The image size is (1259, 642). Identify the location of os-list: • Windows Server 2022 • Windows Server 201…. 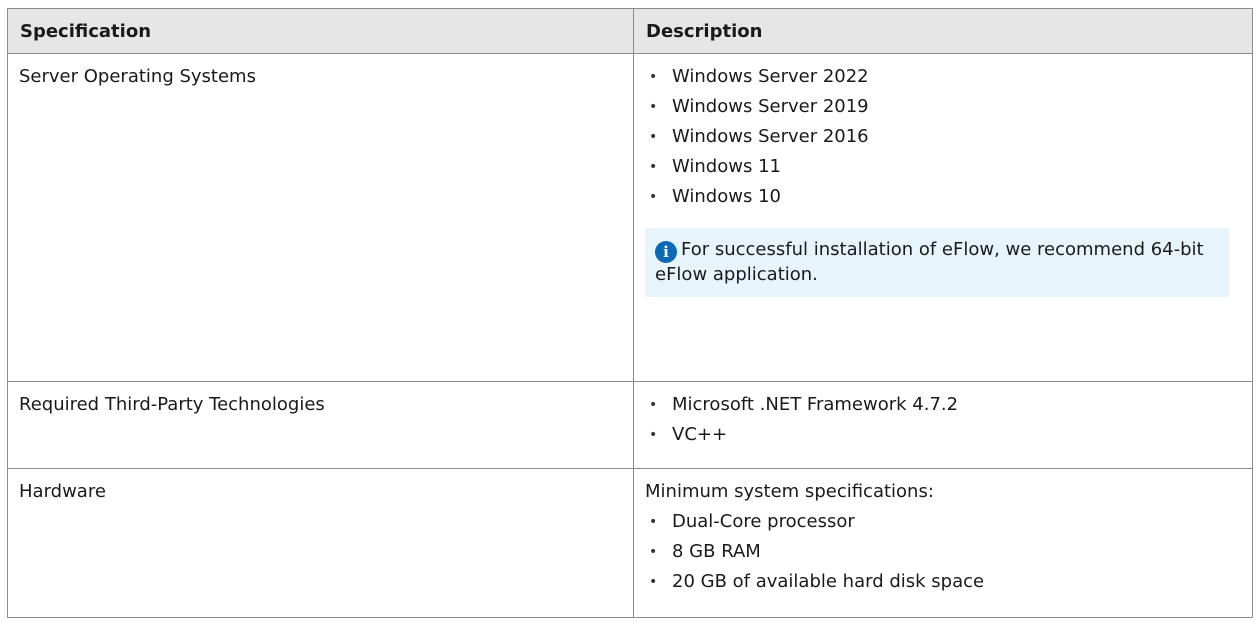
(943, 137).